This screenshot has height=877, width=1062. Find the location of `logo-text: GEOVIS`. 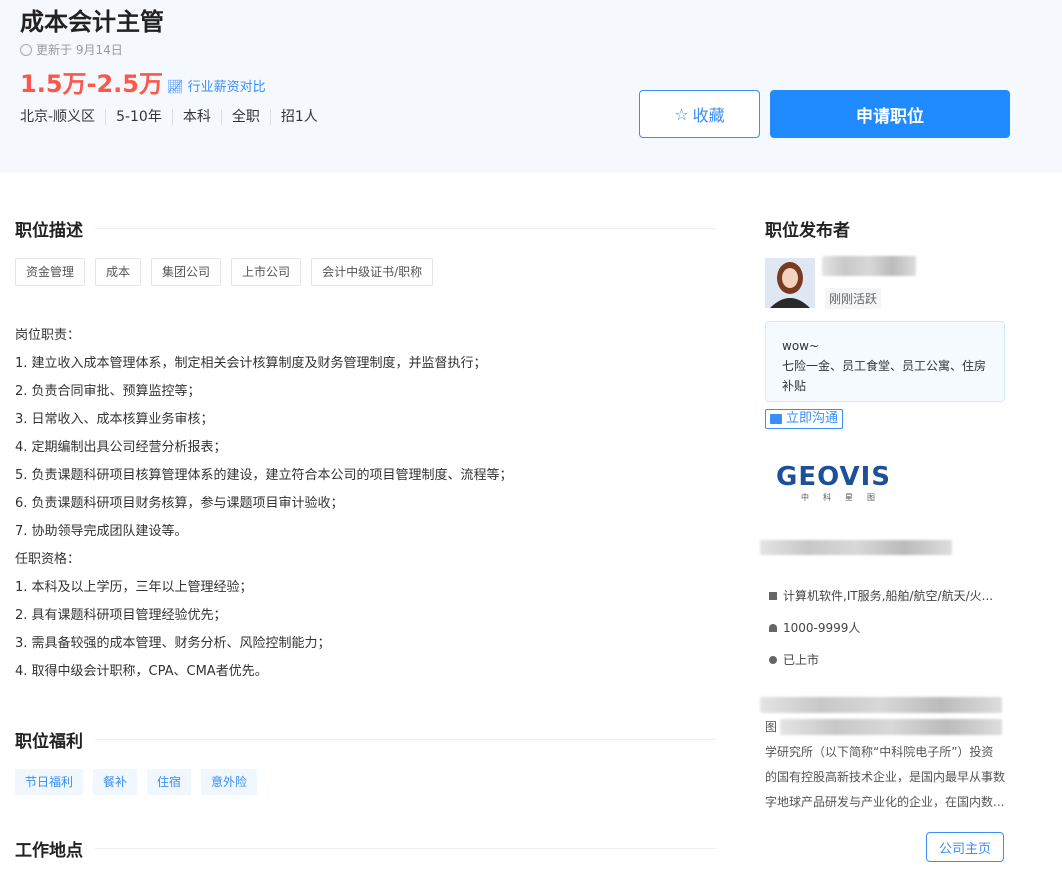

logo-text: GEOVIS is located at coordinates (834, 477).